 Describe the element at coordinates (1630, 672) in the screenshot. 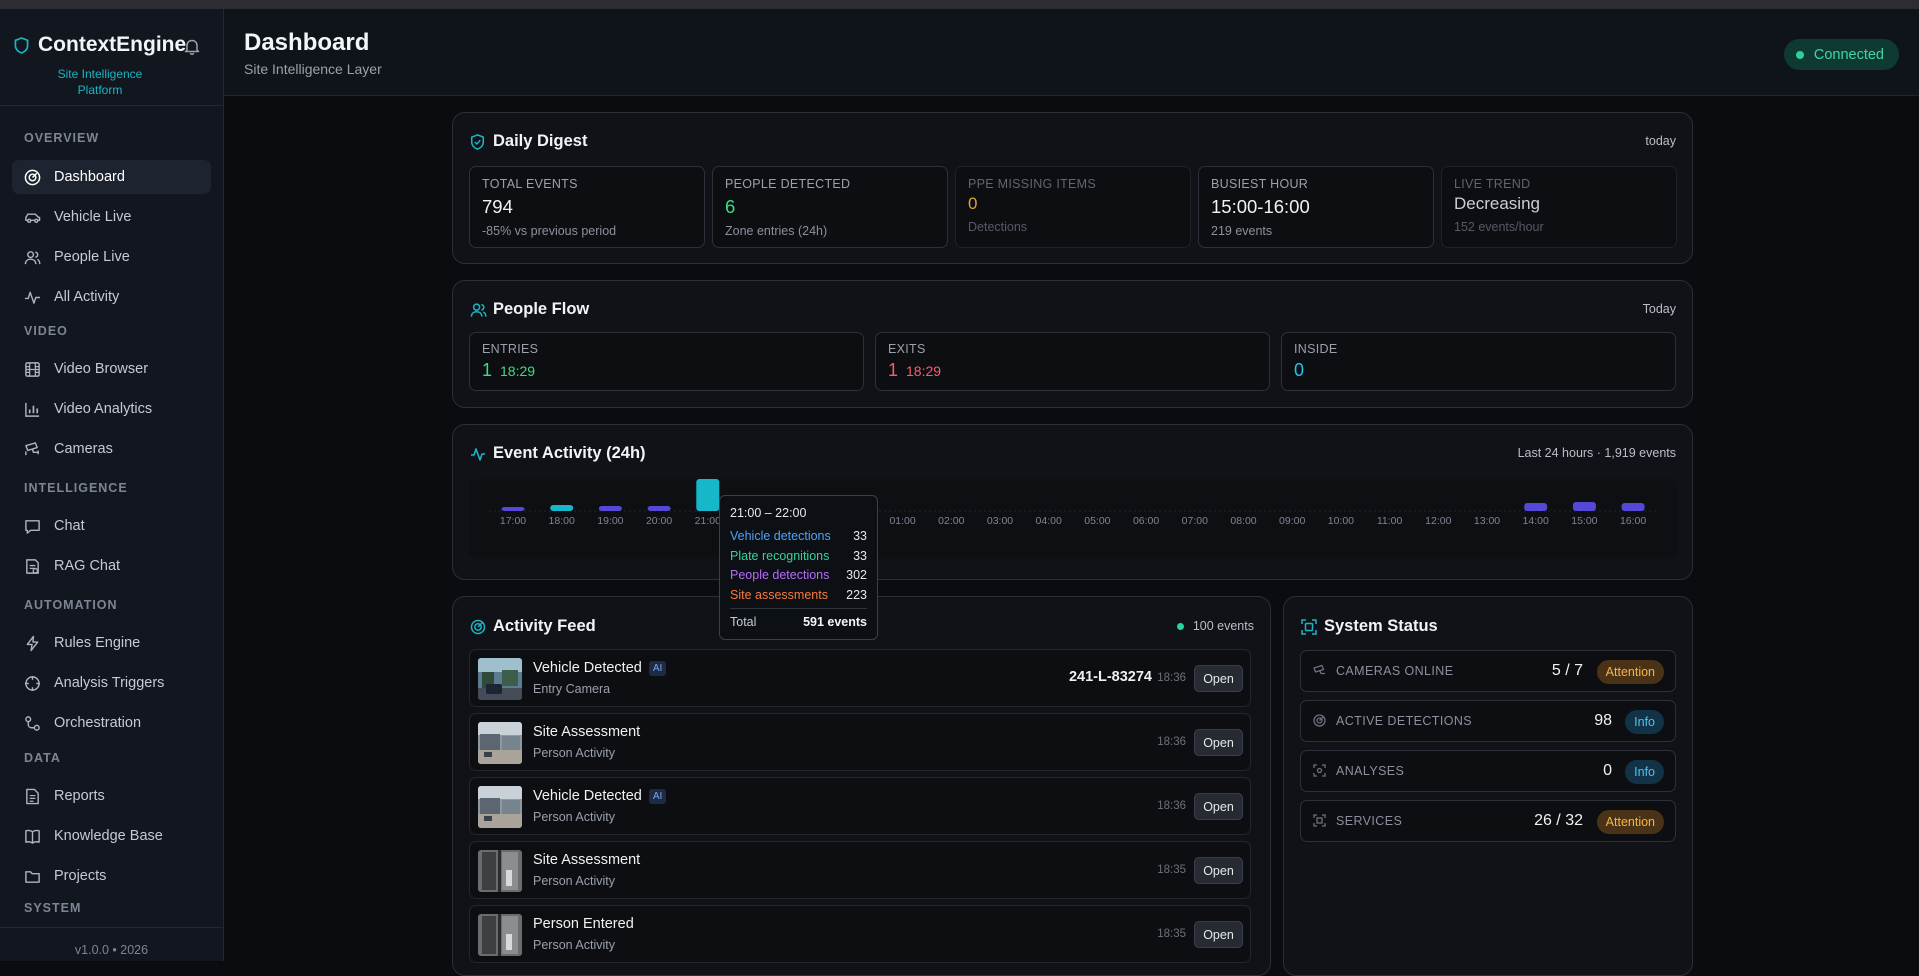

I see `status-badge: Attention` at that location.